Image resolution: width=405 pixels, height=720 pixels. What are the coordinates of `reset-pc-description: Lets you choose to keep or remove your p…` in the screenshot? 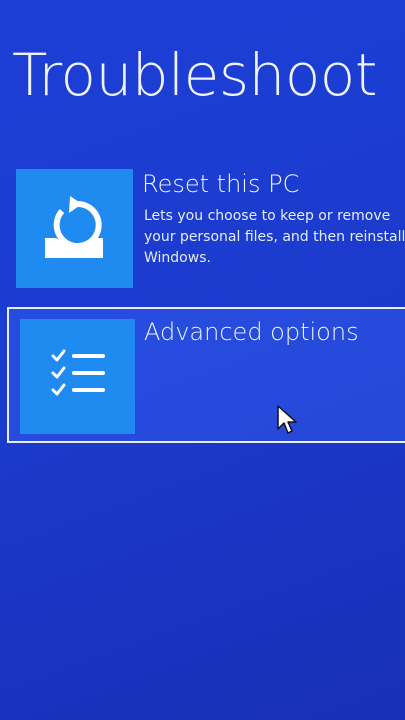 It's located at (274, 237).